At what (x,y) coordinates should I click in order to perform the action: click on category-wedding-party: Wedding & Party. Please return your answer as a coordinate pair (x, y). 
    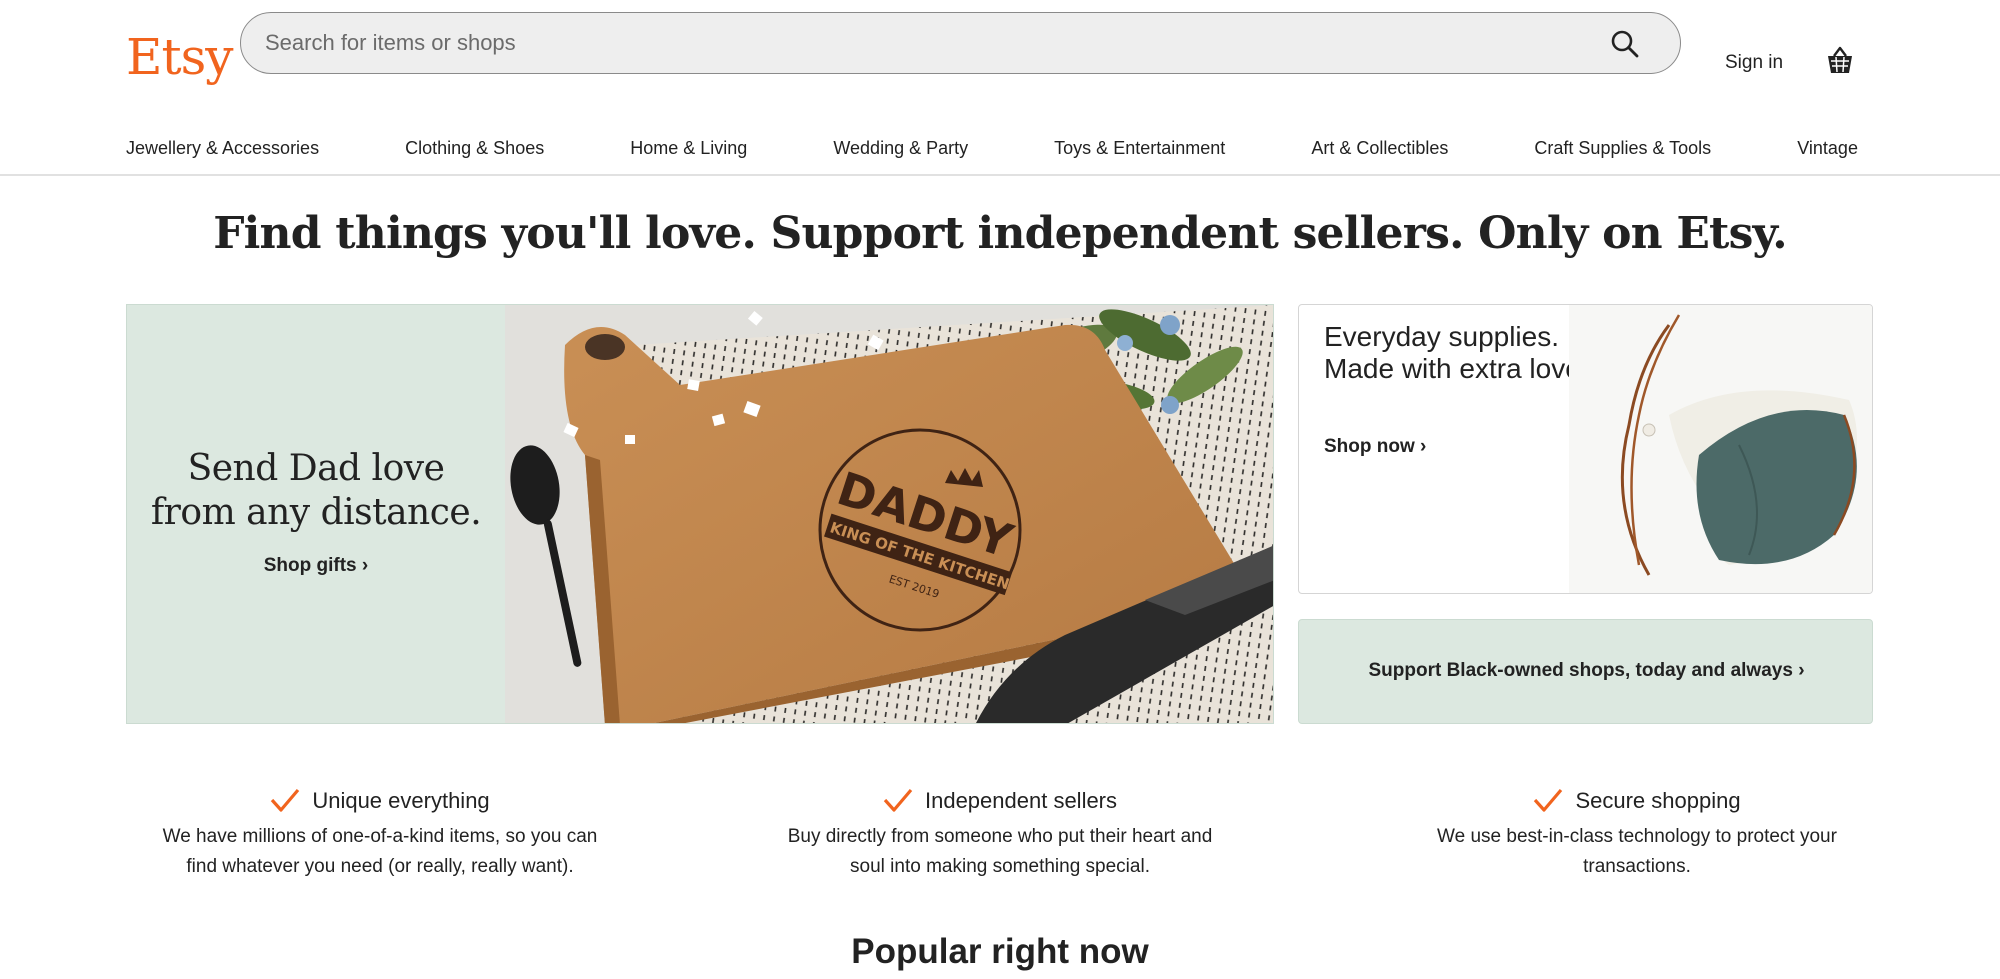
    Looking at the image, I should click on (900, 148).